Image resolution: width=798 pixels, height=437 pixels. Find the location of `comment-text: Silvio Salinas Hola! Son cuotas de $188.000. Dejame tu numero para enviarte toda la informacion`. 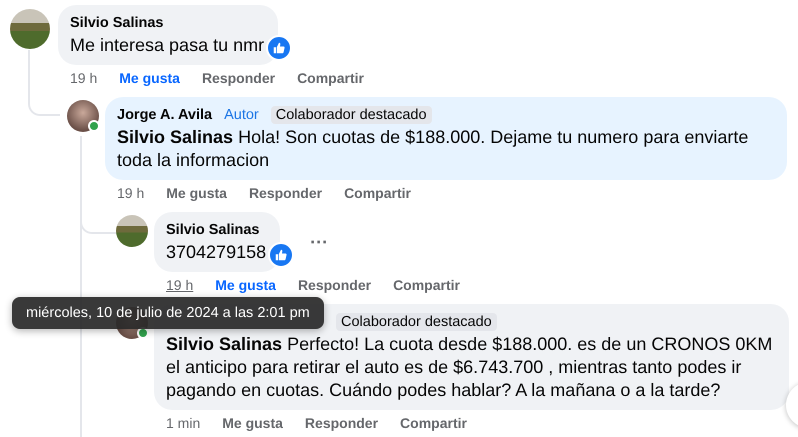

comment-text: Silvio Salinas Hola! Son cuotas de $188.000. Dejame tu numero para enviarte toda la informacion is located at coordinates (433, 149).